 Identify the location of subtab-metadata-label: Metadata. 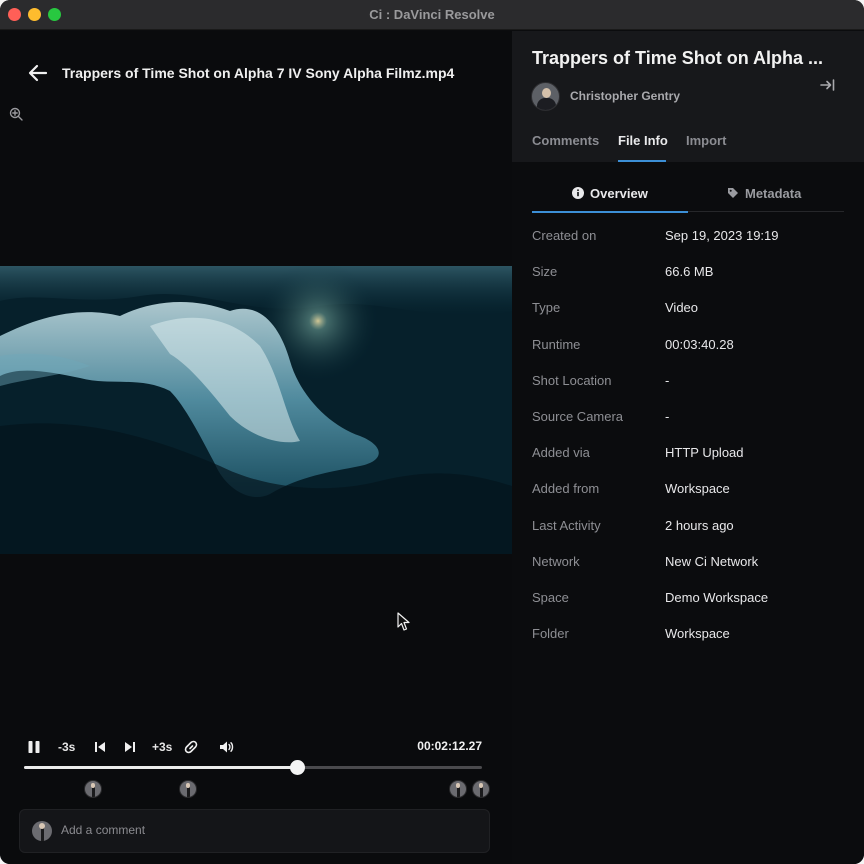
(773, 193).